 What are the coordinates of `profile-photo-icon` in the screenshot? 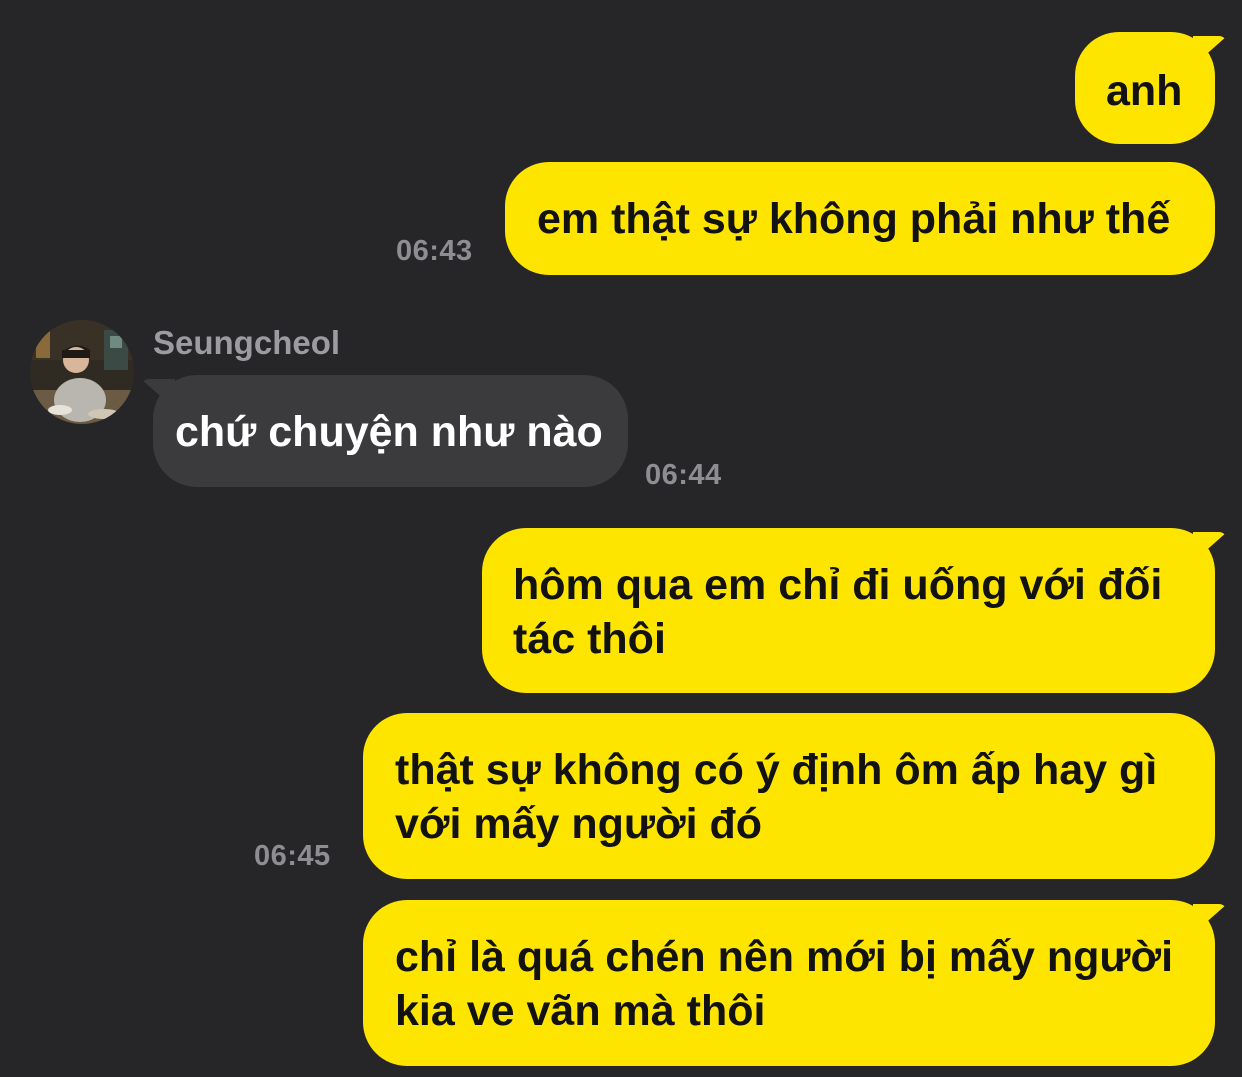 It's located at (82, 372).